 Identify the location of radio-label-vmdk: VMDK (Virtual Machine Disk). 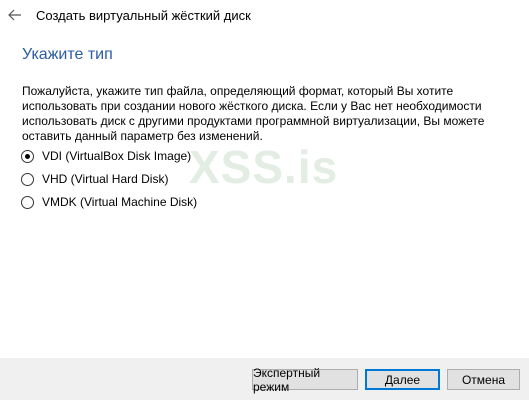
(120, 202).